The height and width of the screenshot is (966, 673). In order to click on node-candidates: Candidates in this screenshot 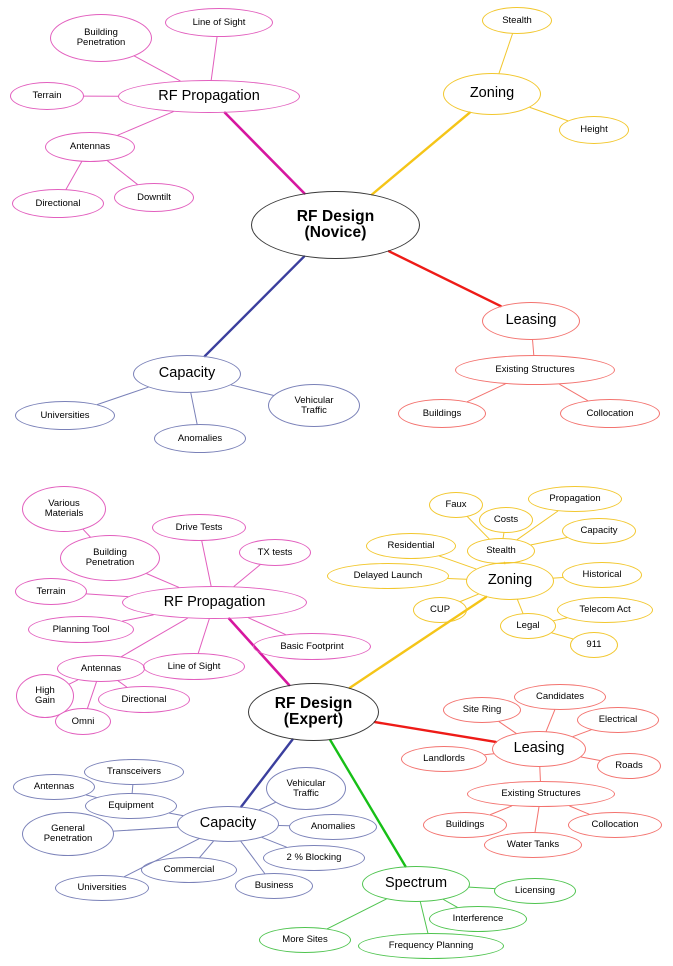, I will do `click(560, 697)`.